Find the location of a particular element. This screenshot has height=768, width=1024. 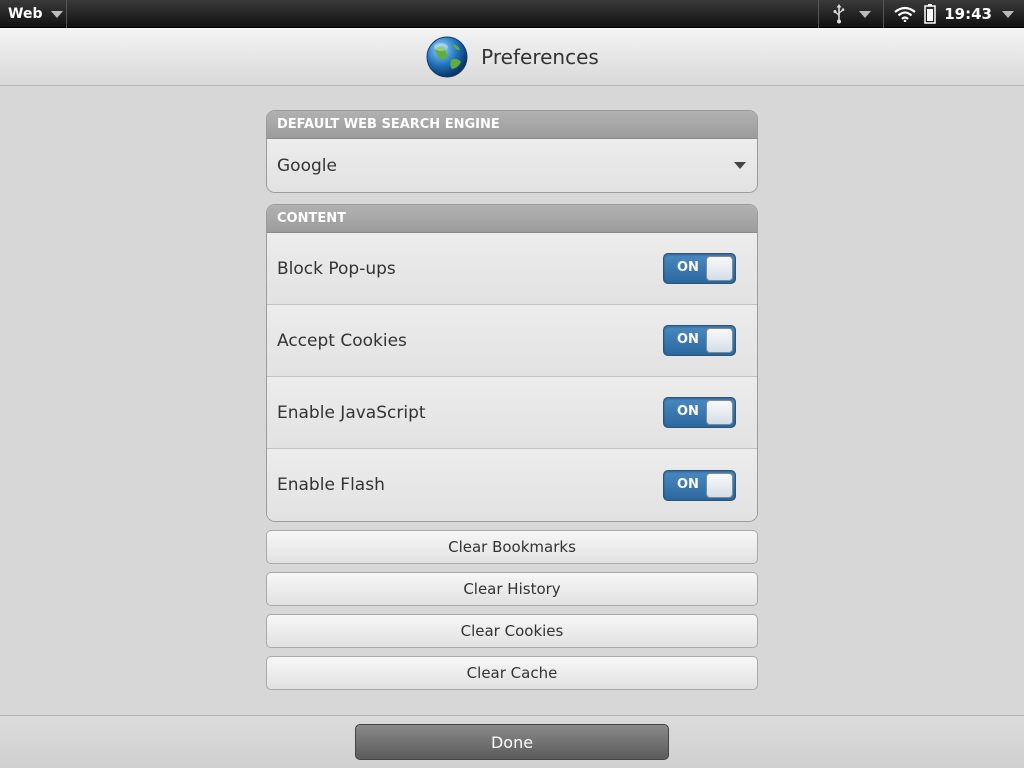

search-engine-section-title: DEFAULT WEB SEARCH ENGINE is located at coordinates (512, 125).